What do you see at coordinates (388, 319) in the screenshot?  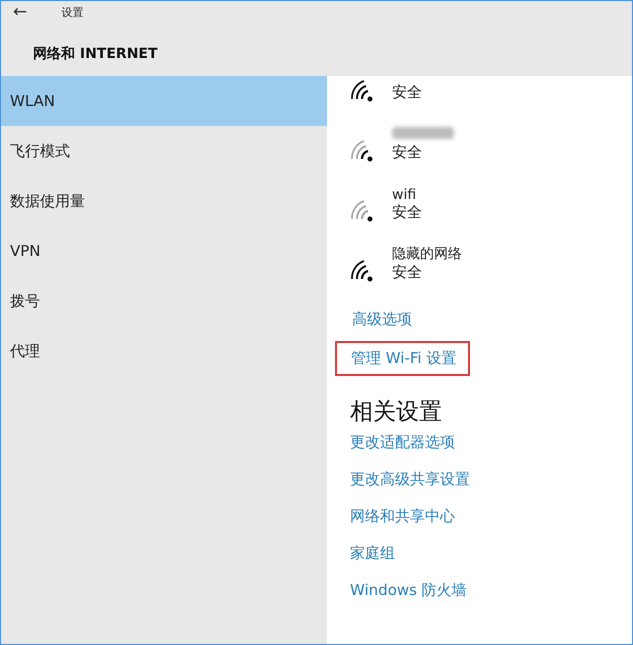 I see `settings-link: 高级选项` at bounding box center [388, 319].